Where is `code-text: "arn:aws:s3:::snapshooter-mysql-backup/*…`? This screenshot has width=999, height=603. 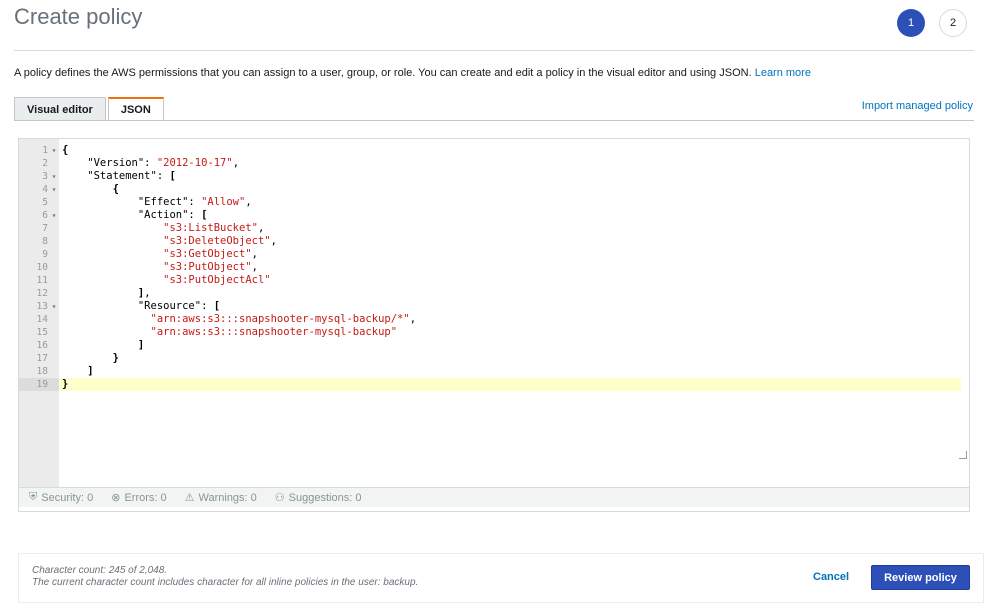
code-text: "arn:aws:s3:::snapshooter-mysql-backup/*… is located at coordinates (510, 319).